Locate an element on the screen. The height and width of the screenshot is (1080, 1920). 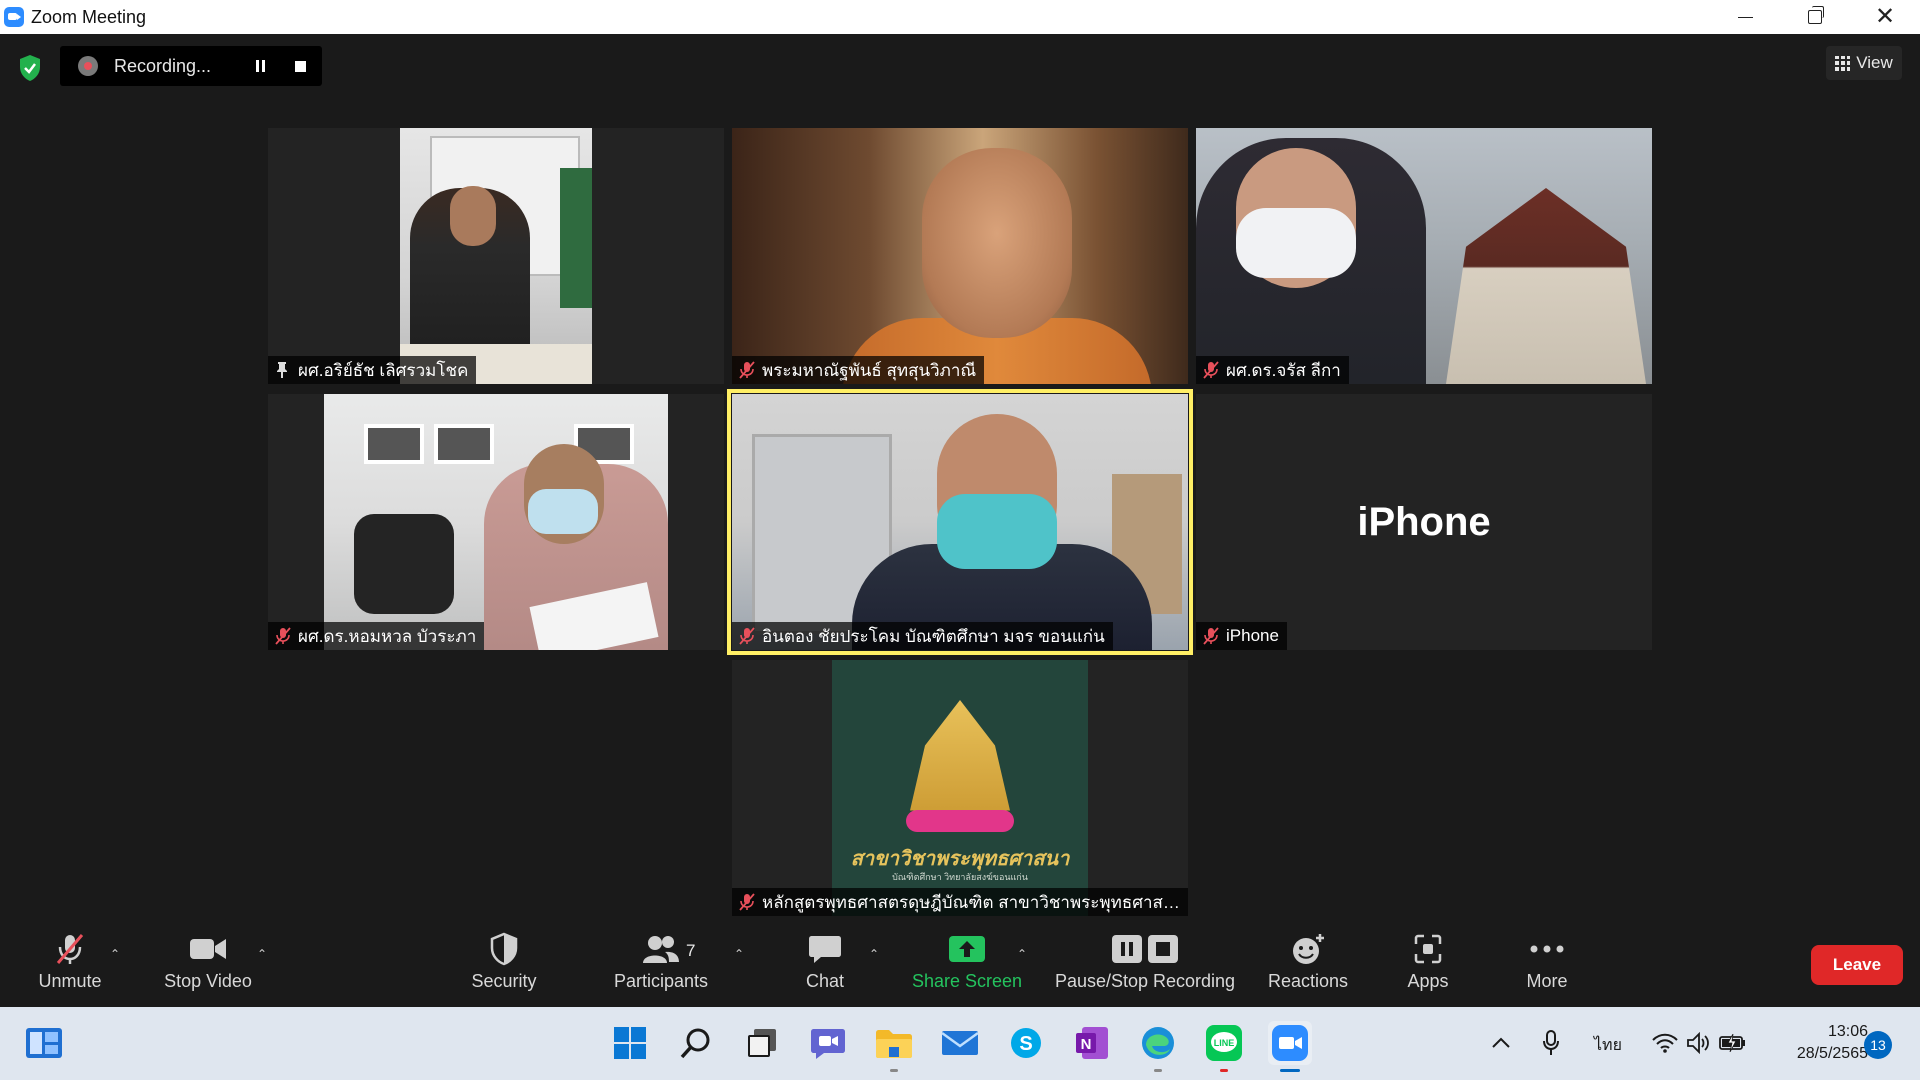
apps-label: Apps is located at coordinates (1428, 981).